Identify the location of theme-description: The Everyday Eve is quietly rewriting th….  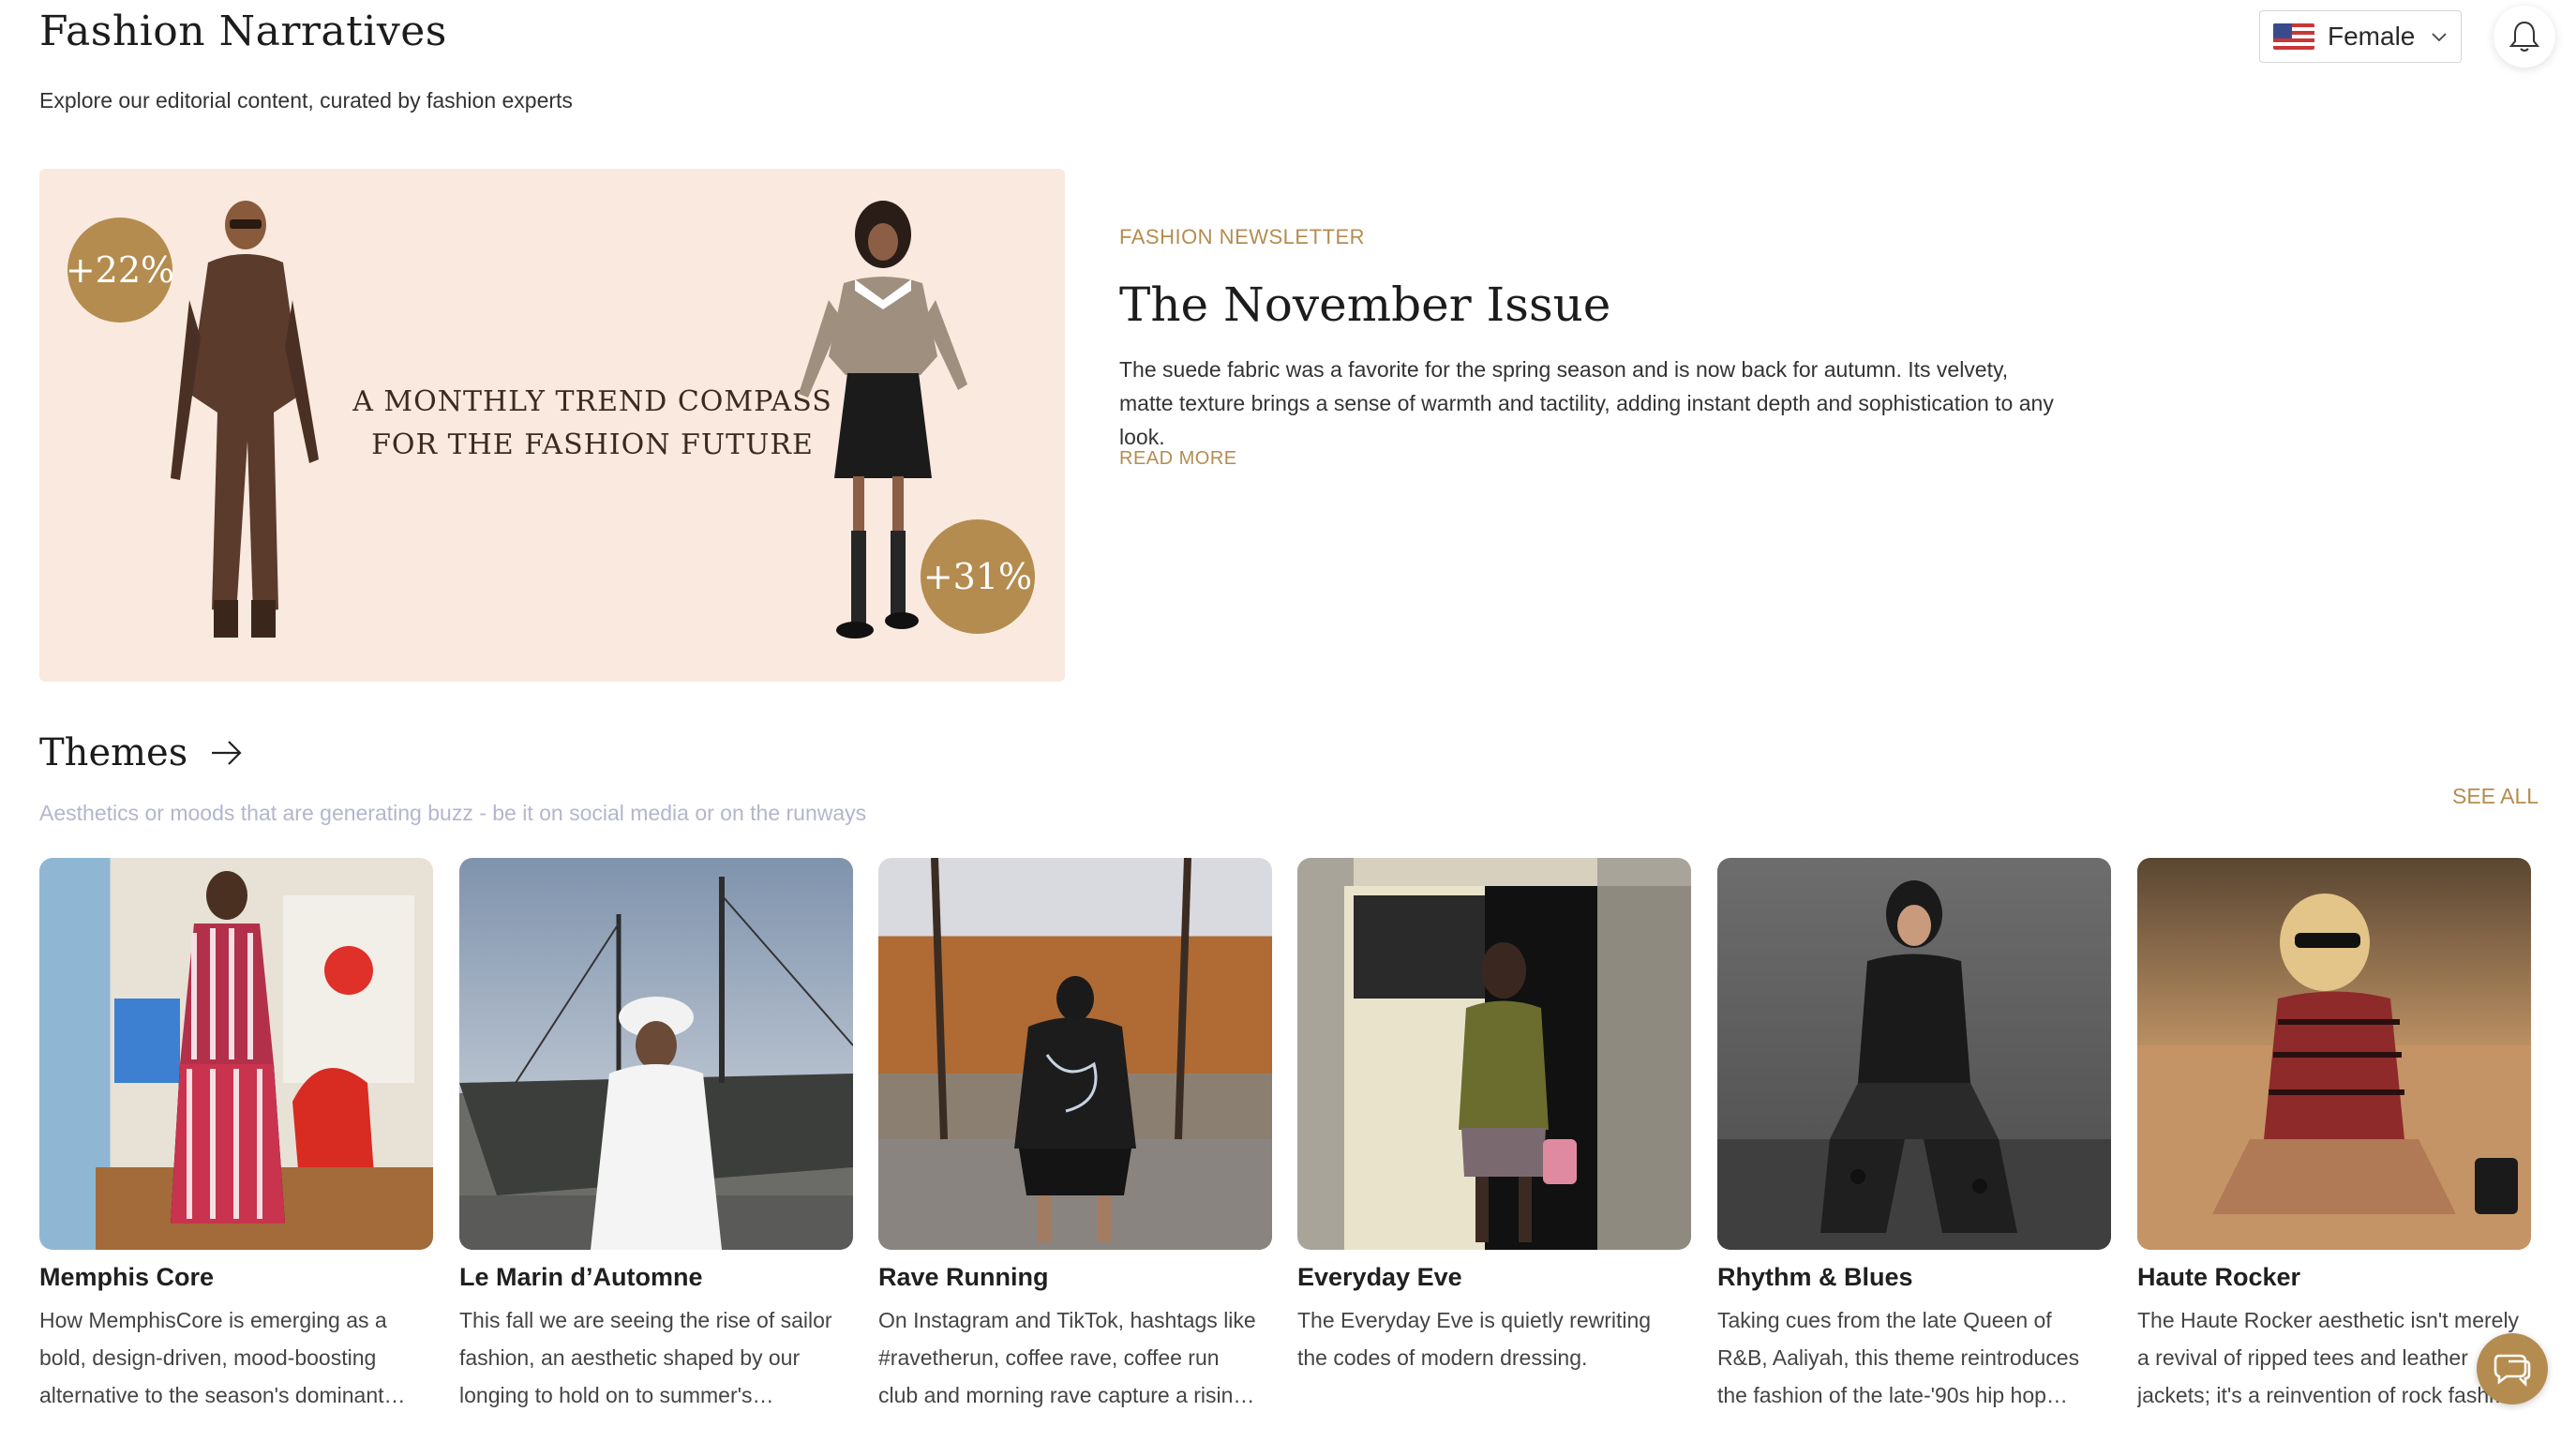
(1475, 1339).